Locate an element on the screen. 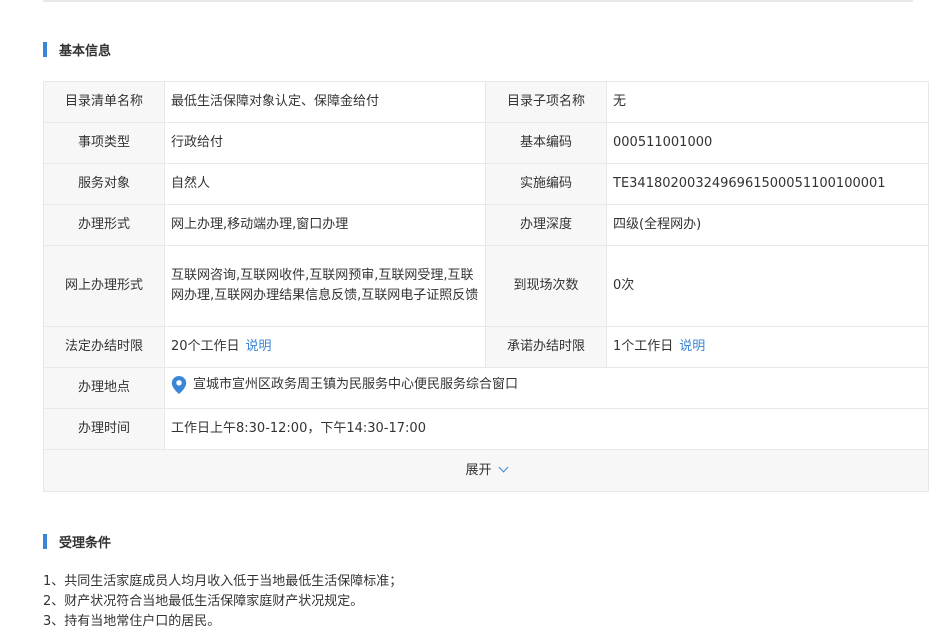 This screenshot has width=936, height=644. section-title: 基本信息 is located at coordinates (85, 51).